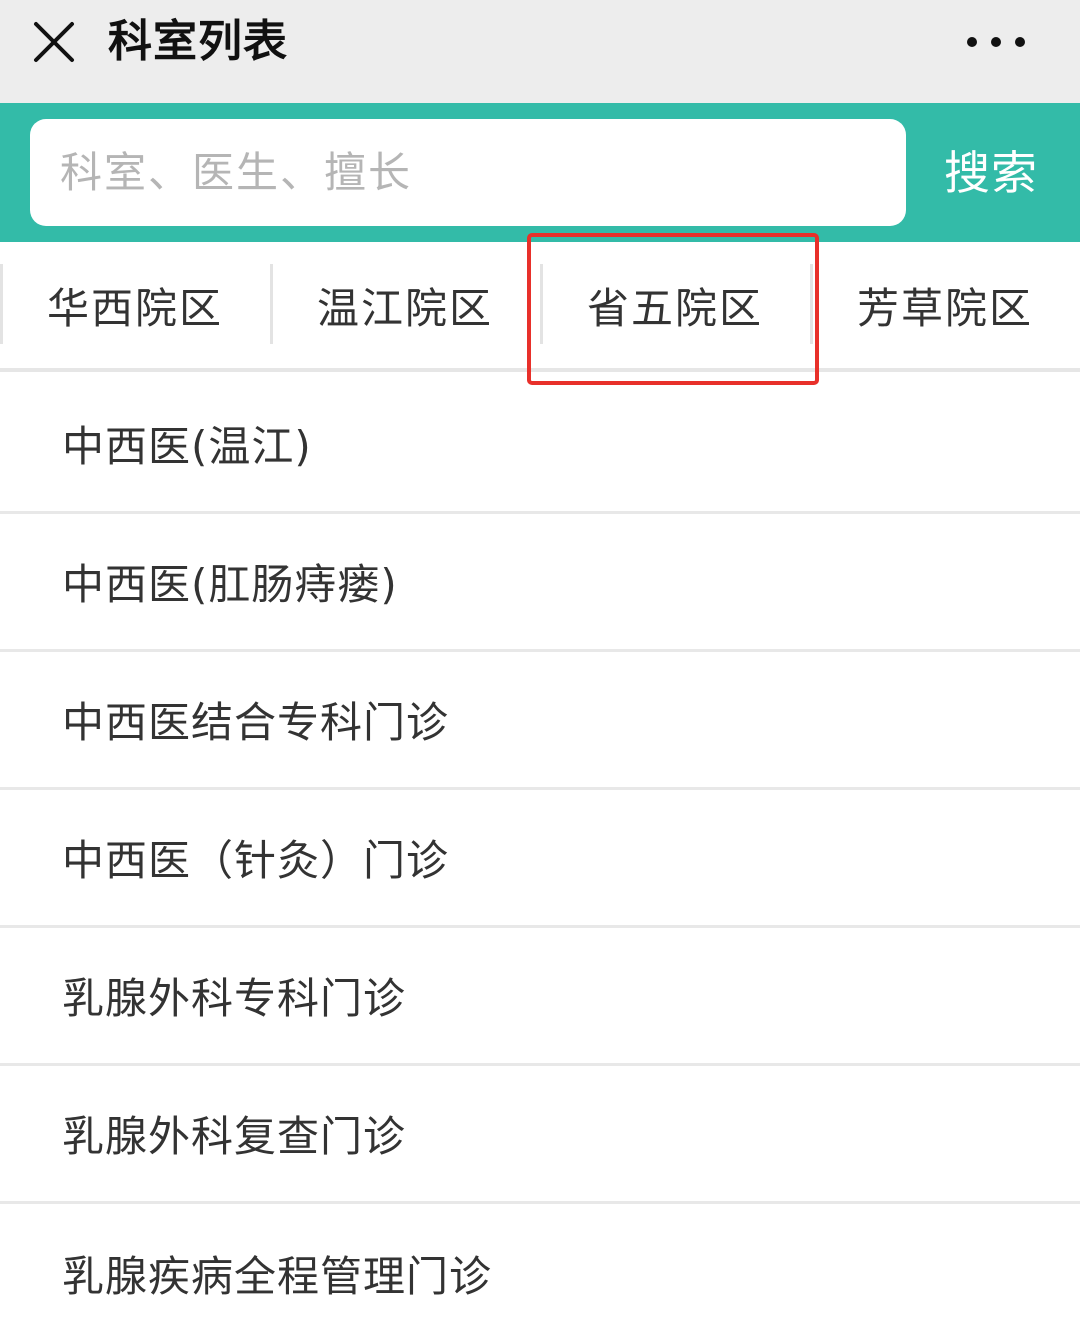 This screenshot has height=1342, width=1080. Describe the element at coordinates (540, 1135) in the screenshot. I see `list-item: 乳腺外科复查门诊` at that location.